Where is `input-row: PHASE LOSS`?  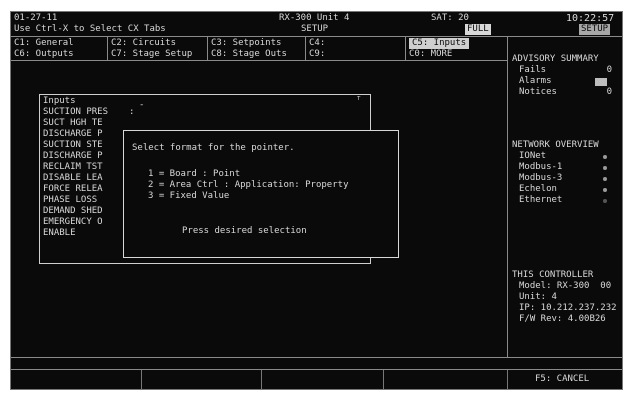
input-row: PHASE LOSS is located at coordinates (70, 200).